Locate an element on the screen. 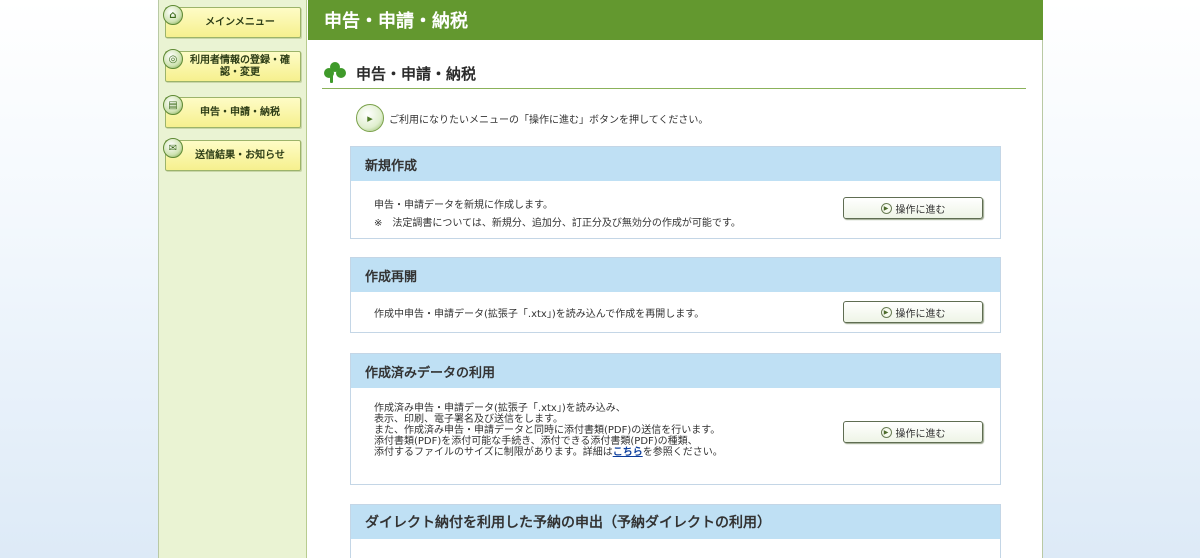 The width and height of the screenshot is (1200, 558). panel-line-suffix: を参照ください。 is located at coordinates (682, 452).